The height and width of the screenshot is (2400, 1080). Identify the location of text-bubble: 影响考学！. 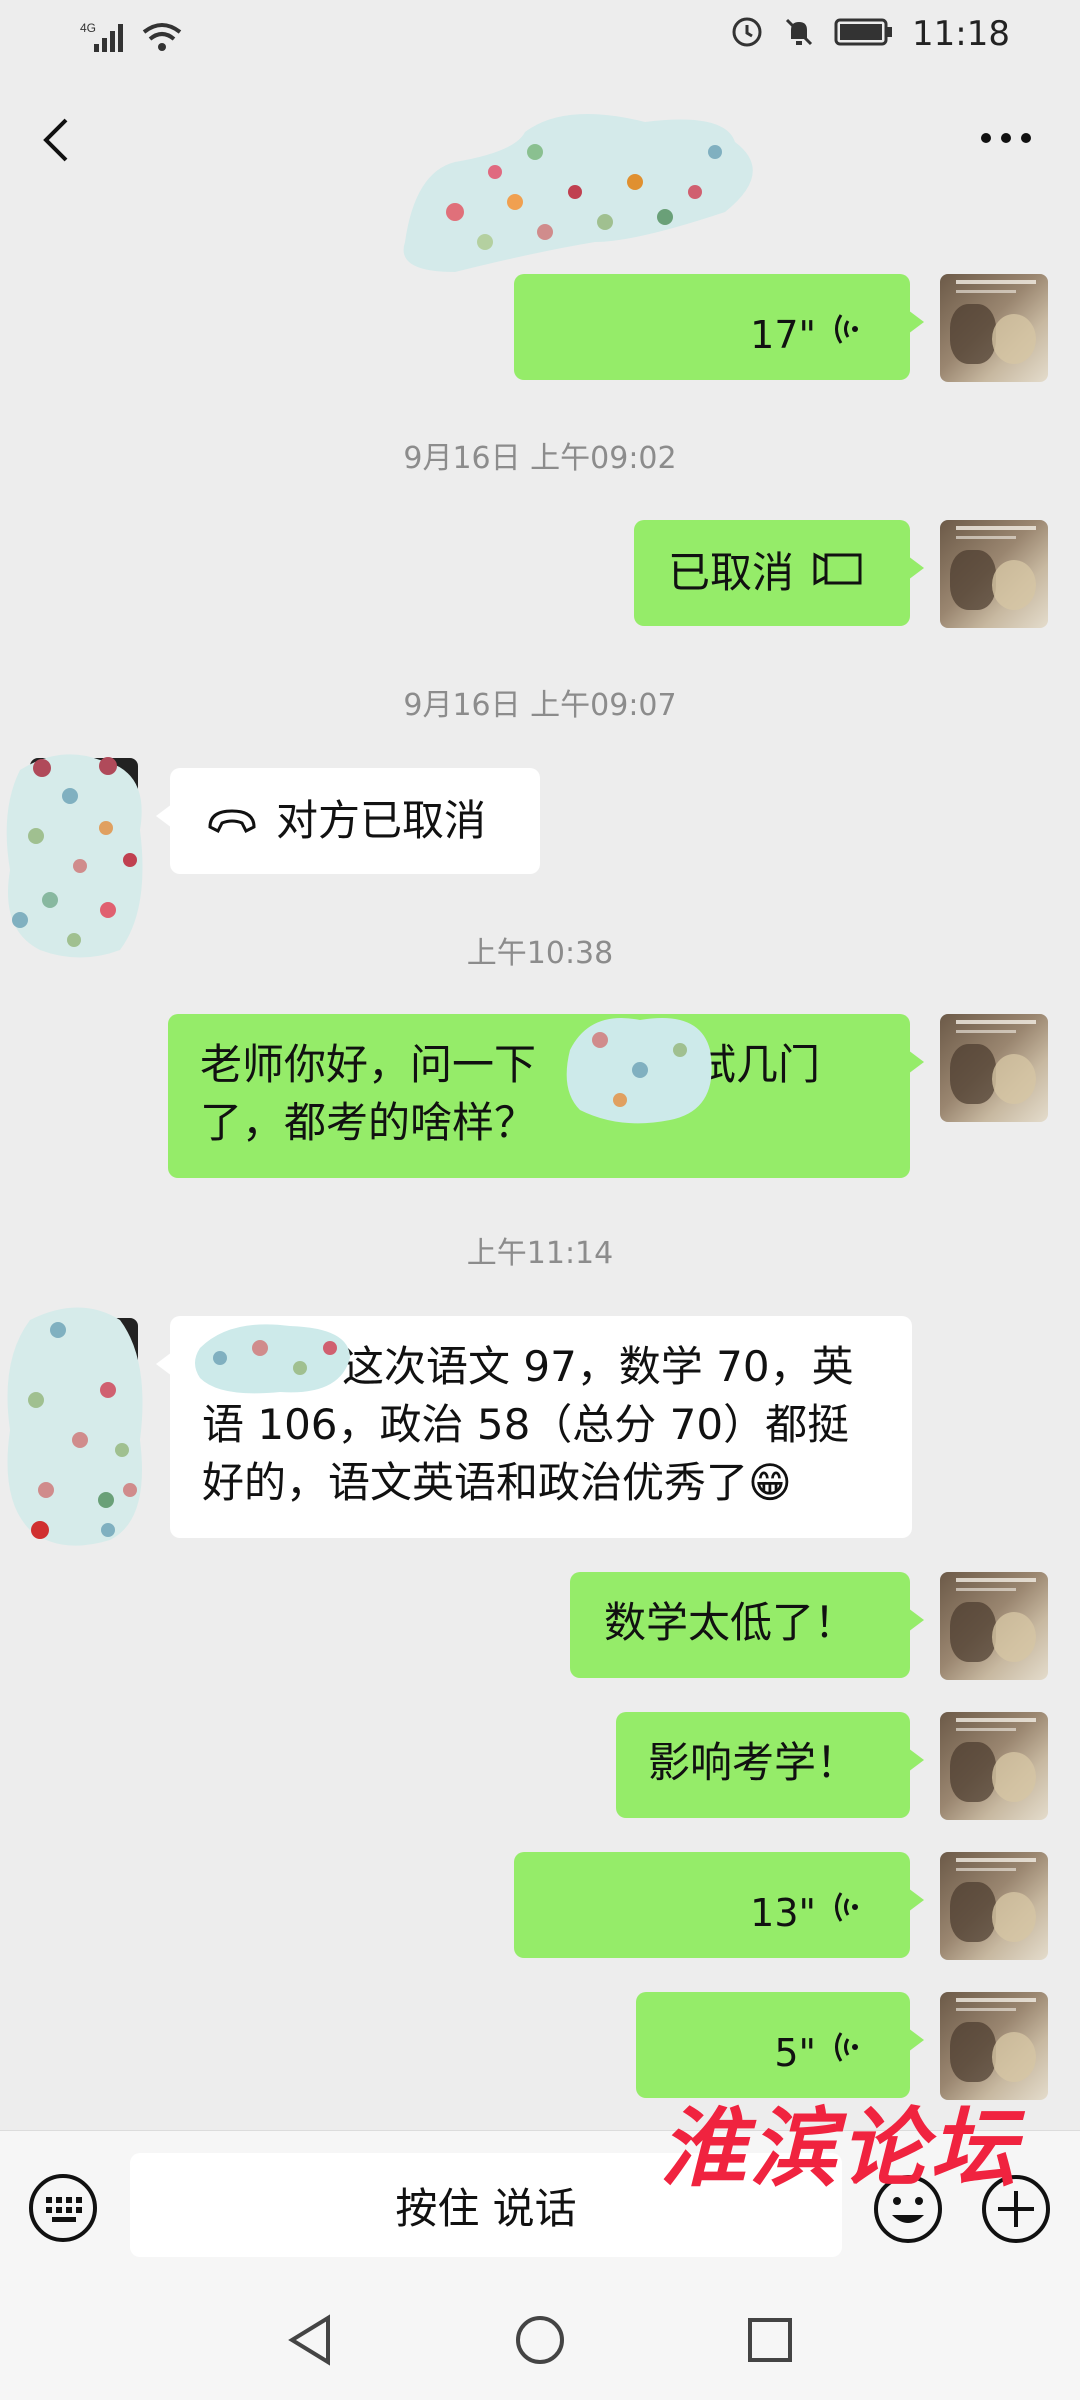
(770, 1765).